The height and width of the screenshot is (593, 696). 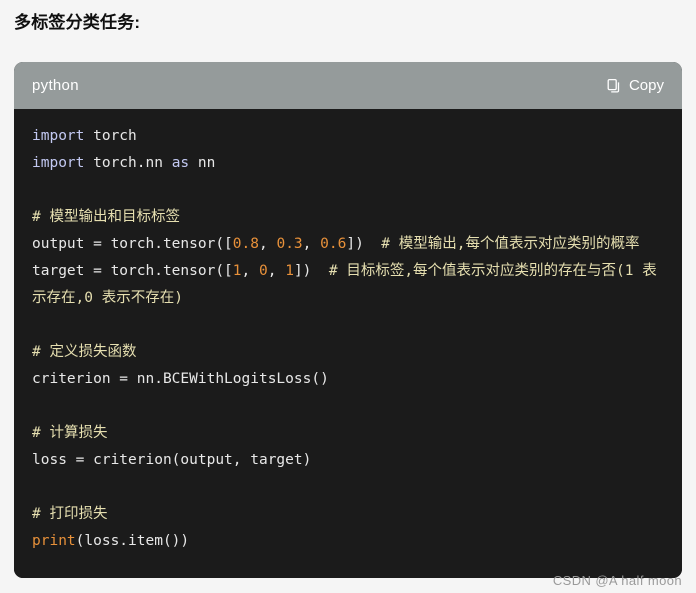 What do you see at coordinates (77, 22) in the screenshot?
I see `page-title: 多标签分类任务:` at bounding box center [77, 22].